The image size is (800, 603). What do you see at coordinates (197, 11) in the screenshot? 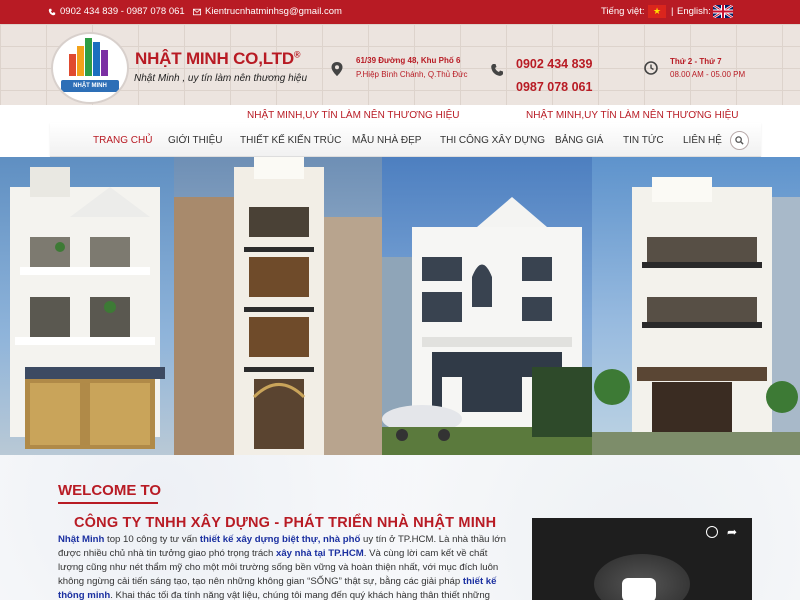
I see `mail-icon` at bounding box center [197, 11].